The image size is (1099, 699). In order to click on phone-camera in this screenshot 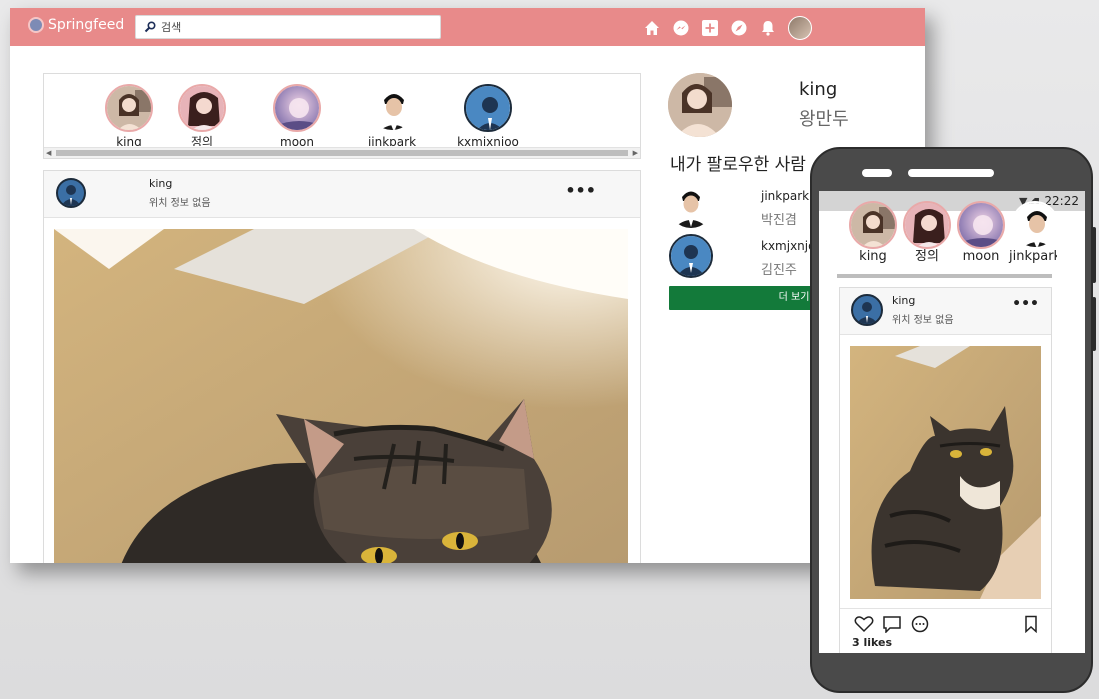, I will do `click(877, 173)`.